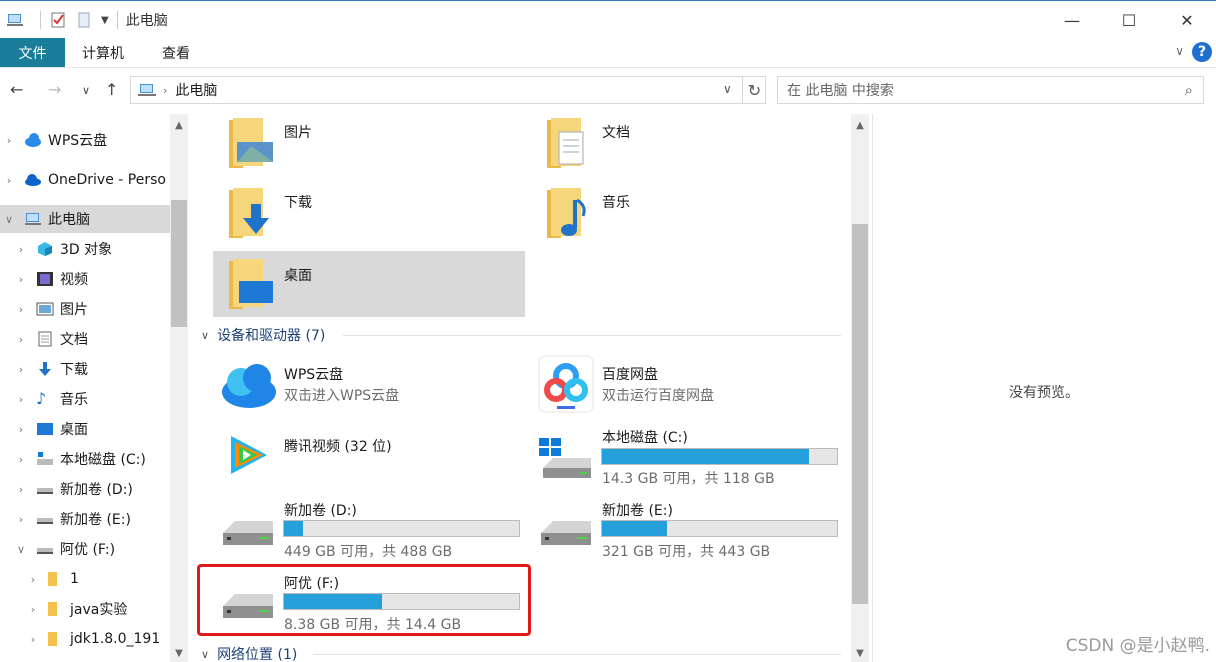 This screenshot has width=1216, height=662. Describe the element at coordinates (705, 456) in the screenshot. I see `drive-c-usage-fill` at that location.